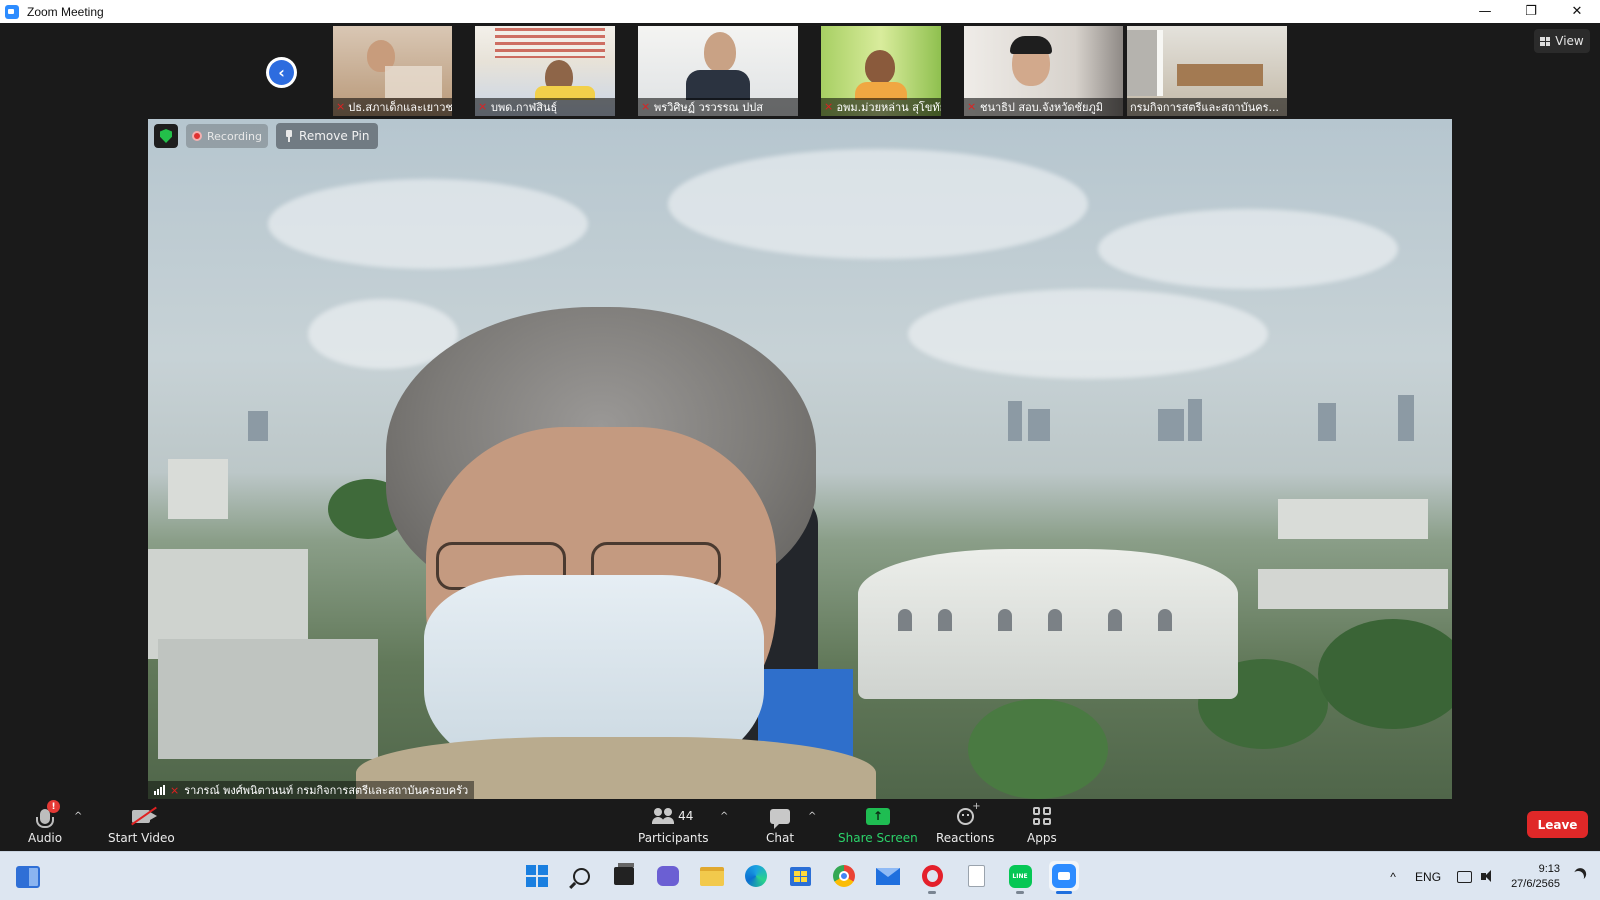 Image resolution: width=1600 pixels, height=900 pixels. Describe the element at coordinates (145, 816) in the screenshot. I see `video-off-icon` at that location.